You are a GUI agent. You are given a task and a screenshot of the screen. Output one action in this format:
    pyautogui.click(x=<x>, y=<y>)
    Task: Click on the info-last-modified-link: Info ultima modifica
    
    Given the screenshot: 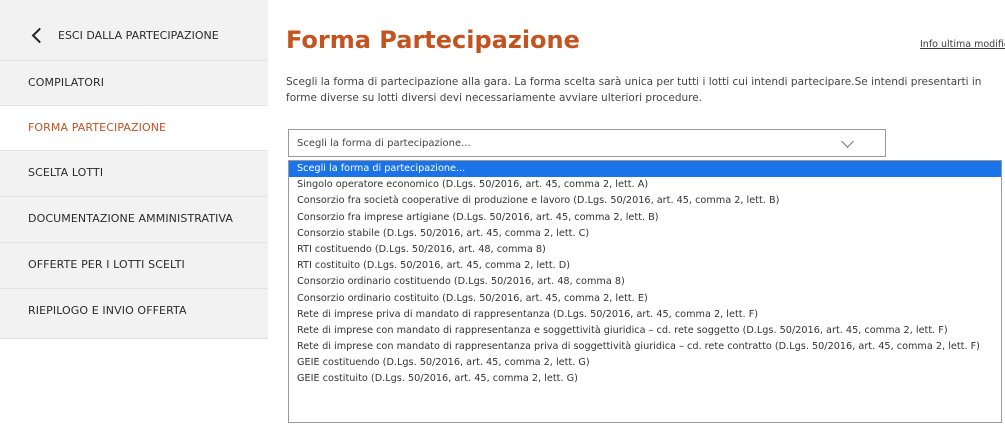 What is the action you would take?
    pyautogui.click(x=962, y=44)
    